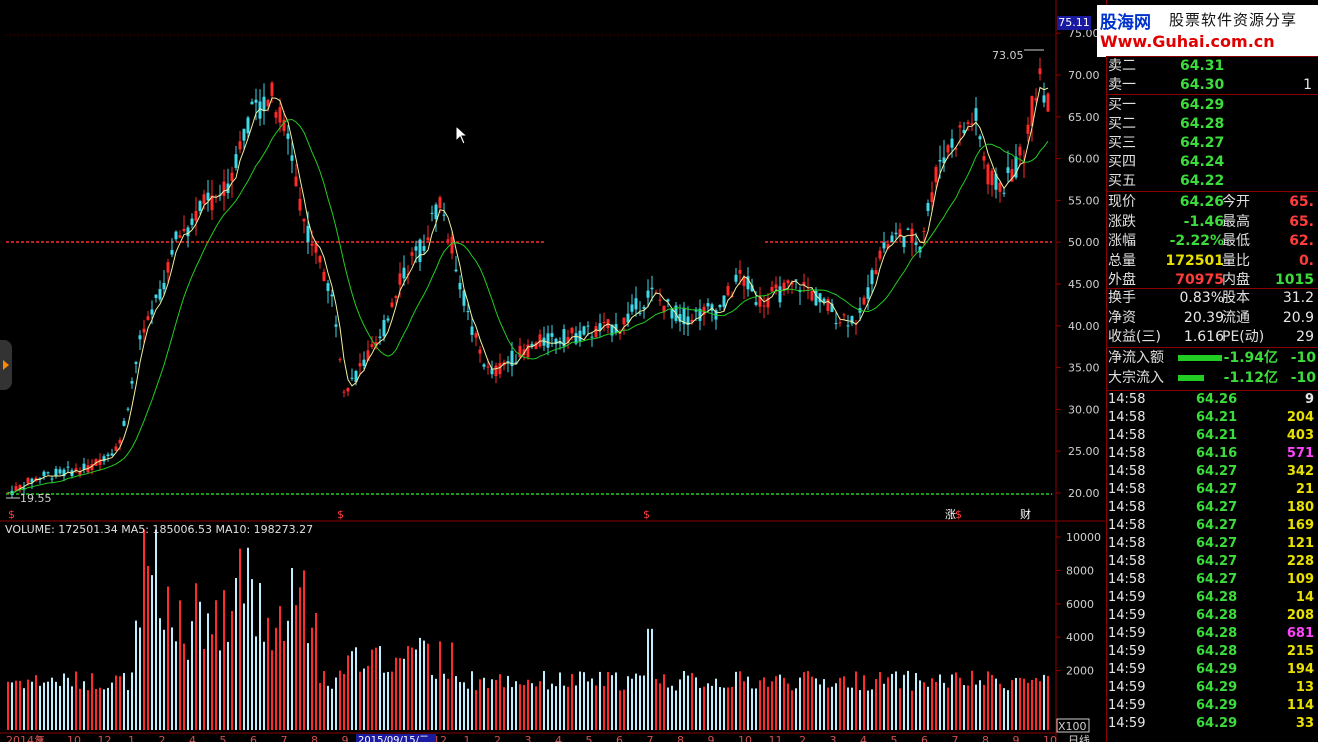  What do you see at coordinates (1213, 85) in the screenshot?
I see `ask-row: 卖一 64.30 1` at bounding box center [1213, 85].